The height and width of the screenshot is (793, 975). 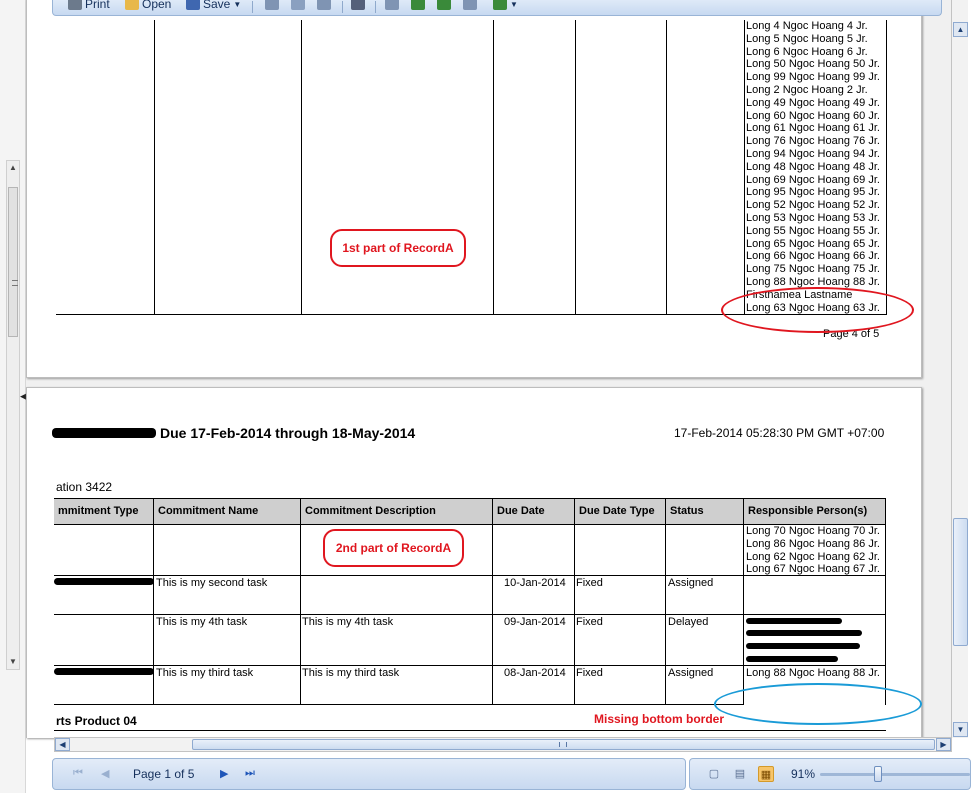 I want to click on person-name: Long 86 Ngoc Hoang 86 Jr., so click(x=813, y=543).